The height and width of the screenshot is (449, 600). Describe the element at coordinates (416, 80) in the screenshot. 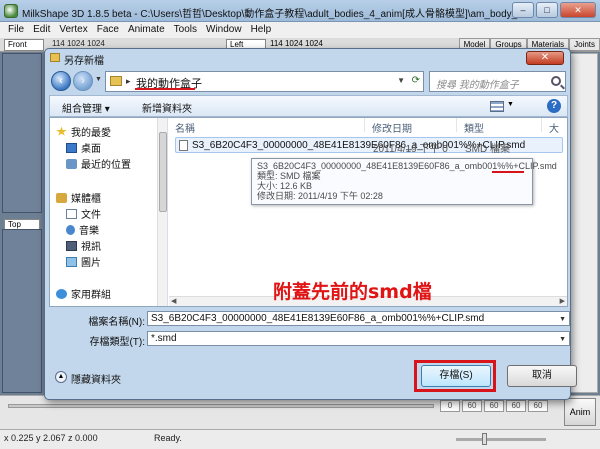

I see `refresh-icon: ⟳` at that location.